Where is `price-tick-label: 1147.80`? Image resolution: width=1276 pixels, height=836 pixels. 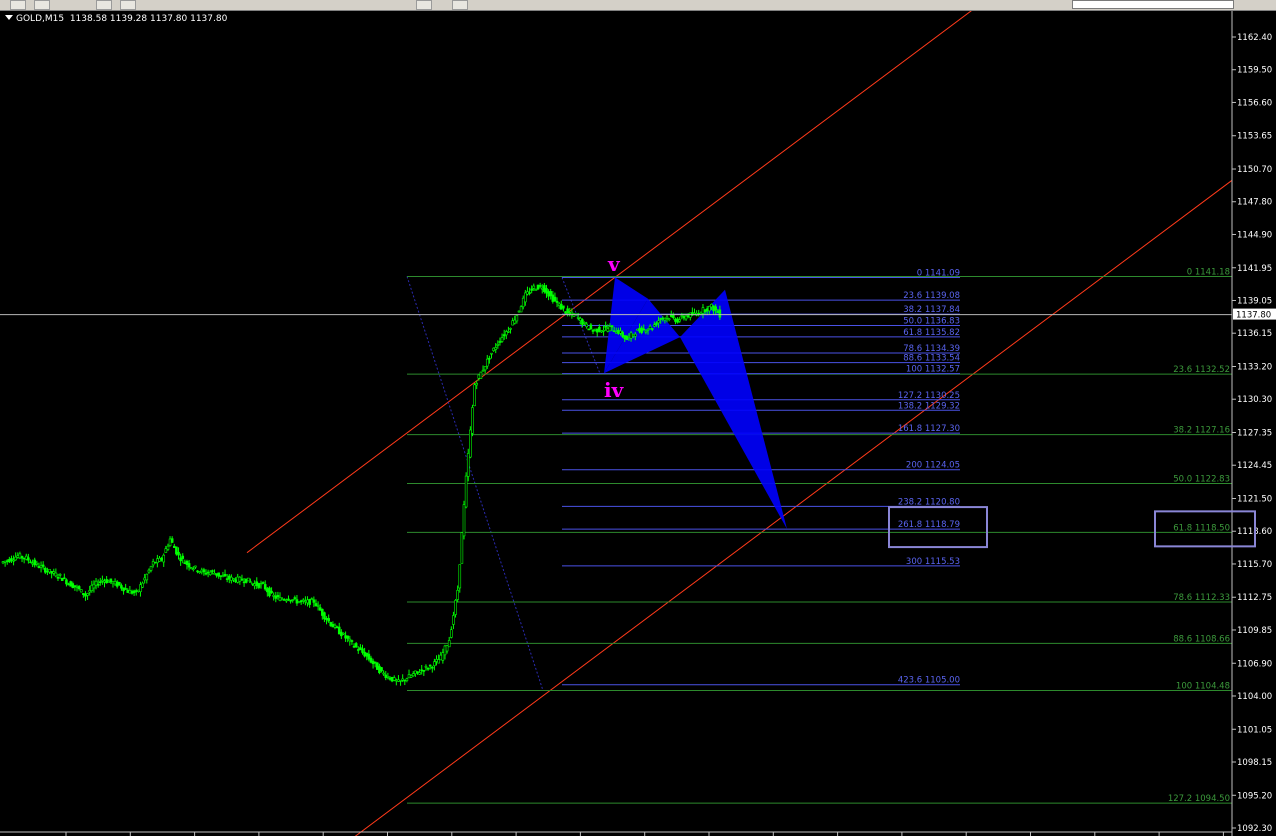
price-tick-label: 1147.80 is located at coordinates (1254, 203).